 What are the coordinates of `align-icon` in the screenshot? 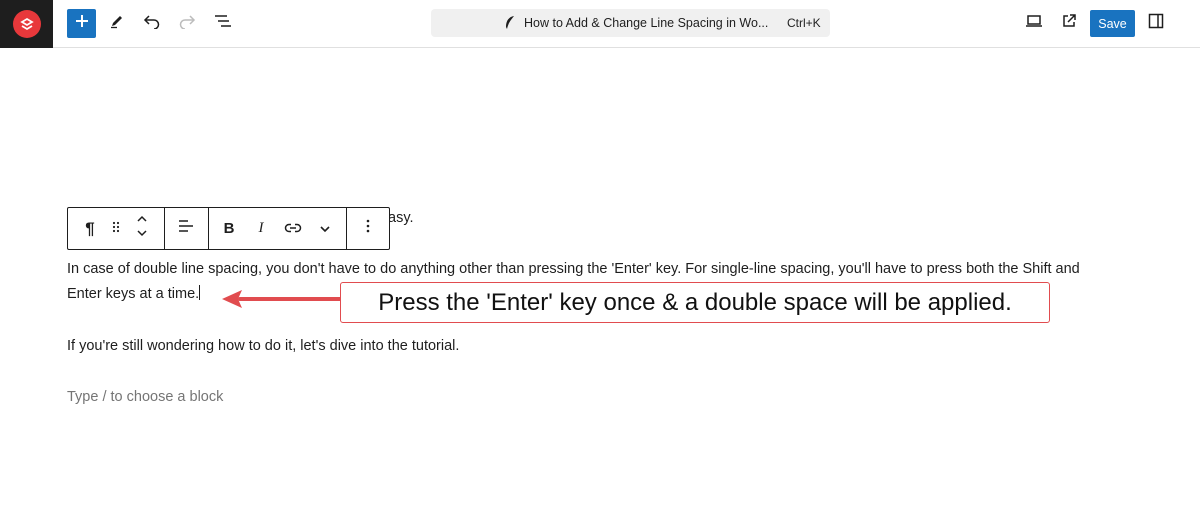 It's located at (186, 228).